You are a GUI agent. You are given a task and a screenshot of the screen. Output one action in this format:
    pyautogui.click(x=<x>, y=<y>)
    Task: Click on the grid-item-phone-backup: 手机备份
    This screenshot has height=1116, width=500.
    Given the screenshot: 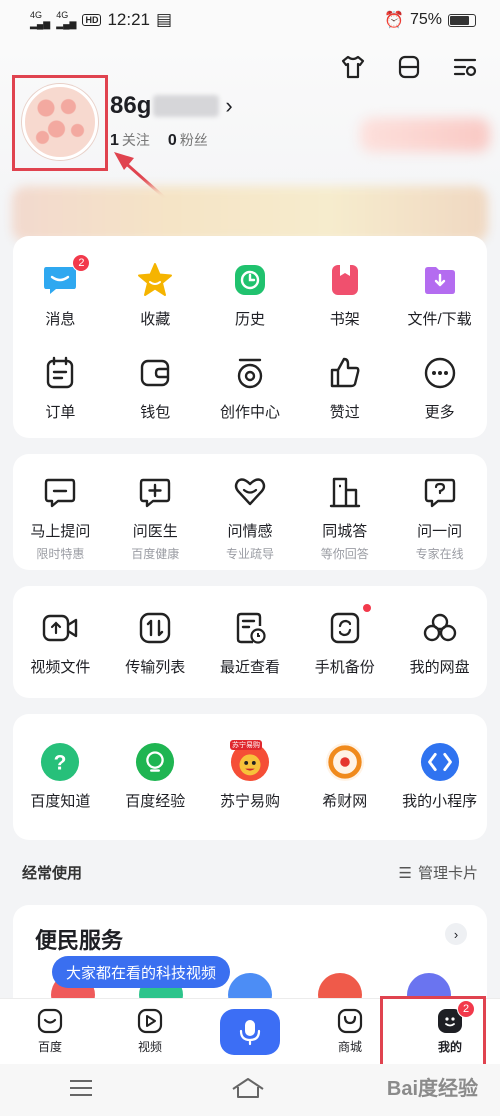 What is the action you would take?
    pyautogui.click(x=344, y=640)
    